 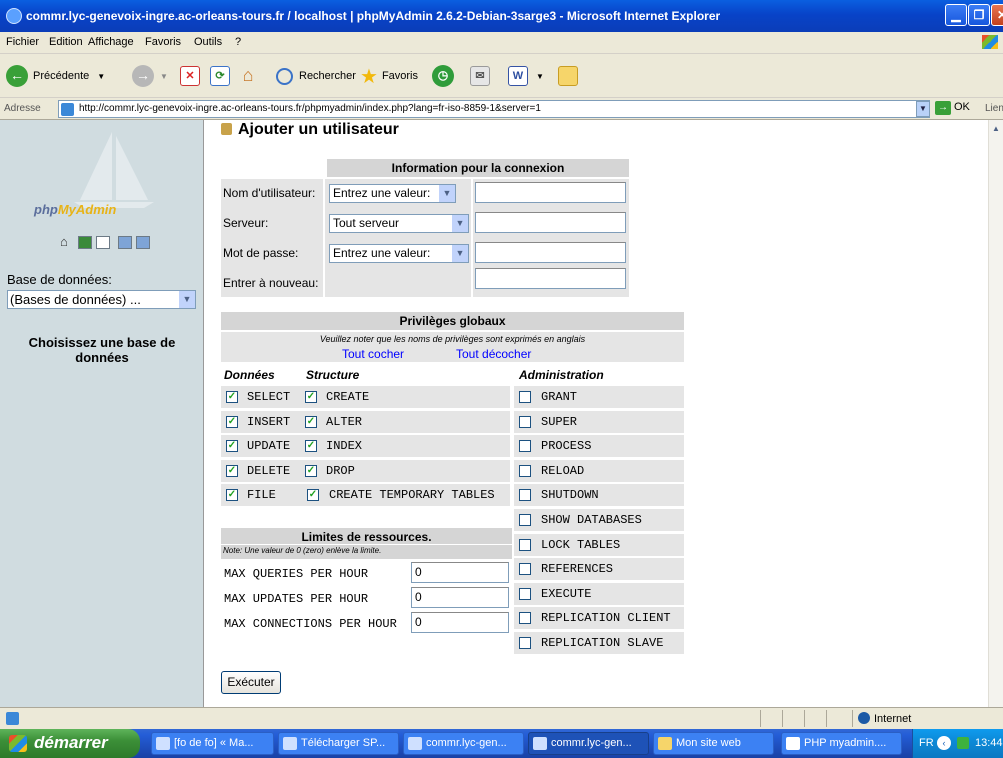 What do you see at coordinates (87, 209) in the screenshot?
I see `logo-myadmin: MyAdmin` at bounding box center [87, 209].